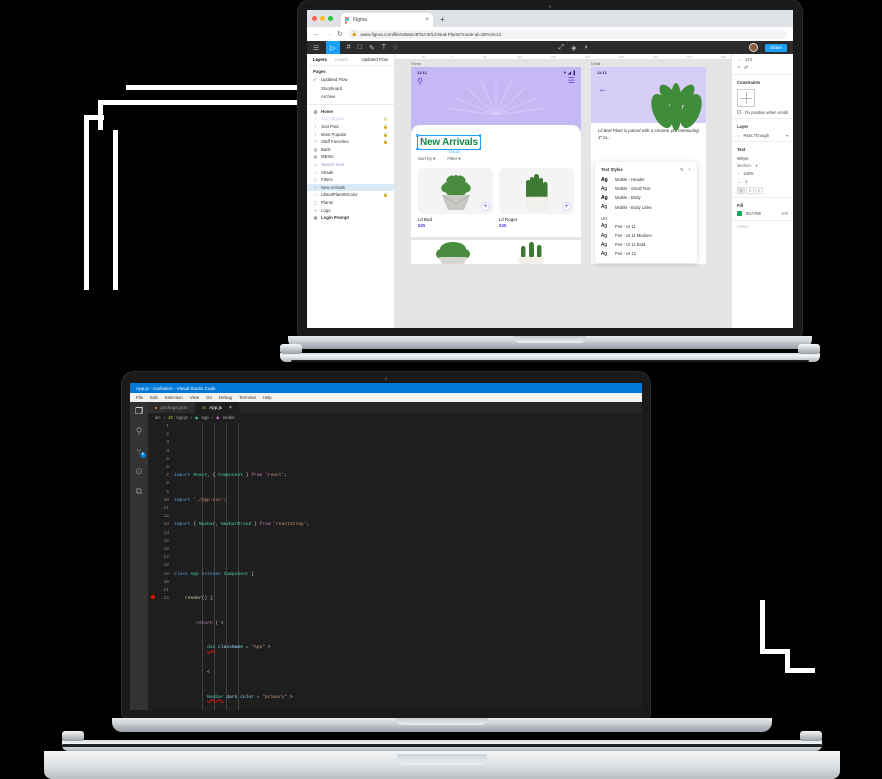 This screenshot has width=882, height=779. I want to click on avatar, so click(753, 47).